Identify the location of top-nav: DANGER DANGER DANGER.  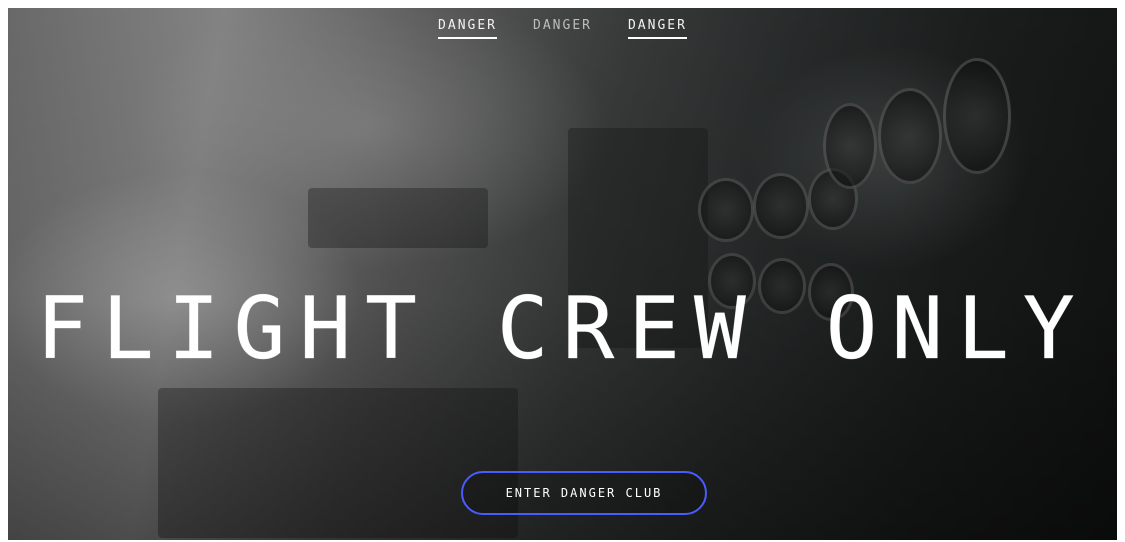
(562, 28).